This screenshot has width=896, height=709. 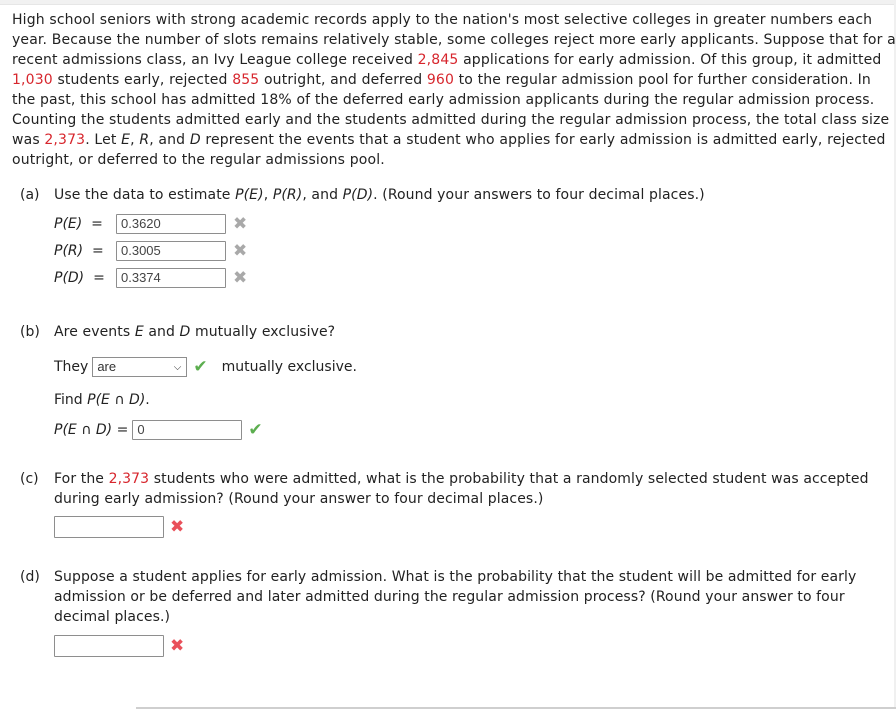 I want to click on text: . Let, so click(x=103, y=140).